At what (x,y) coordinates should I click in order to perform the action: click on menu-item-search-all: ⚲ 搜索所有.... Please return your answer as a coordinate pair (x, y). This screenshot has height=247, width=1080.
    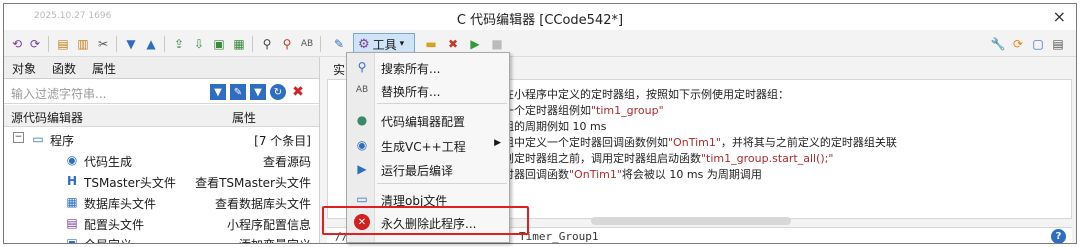
    Looking at the image, I should click on (428, 67).